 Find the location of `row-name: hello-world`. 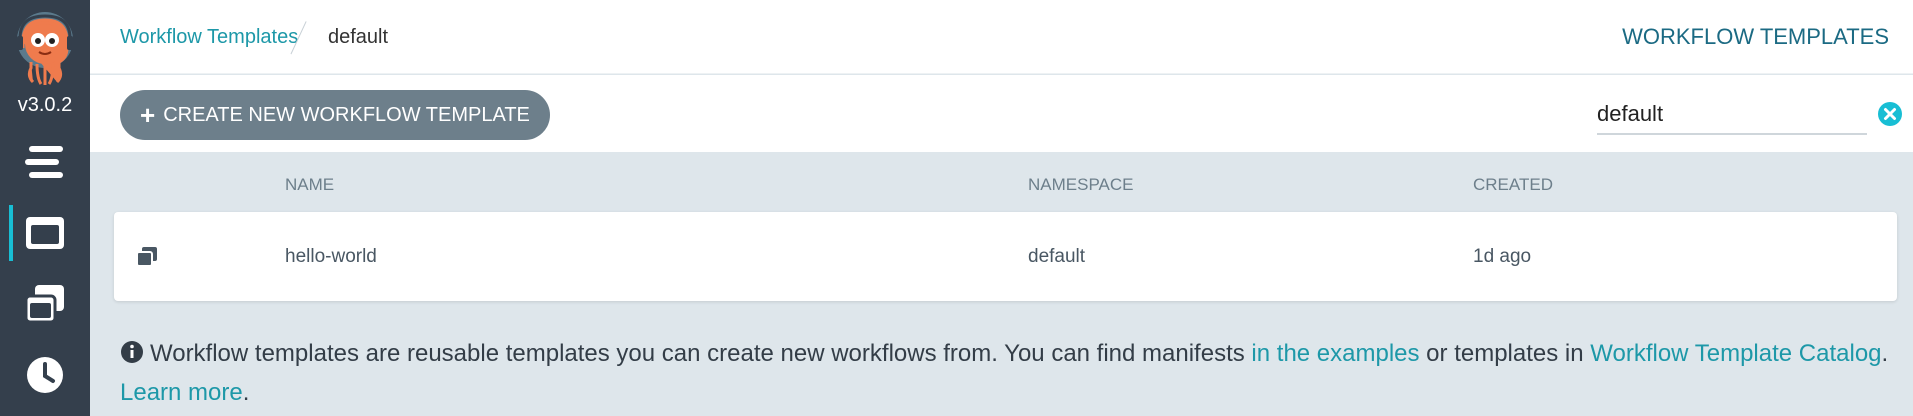

row-name: hello-world is located at coordinates (331, 256).